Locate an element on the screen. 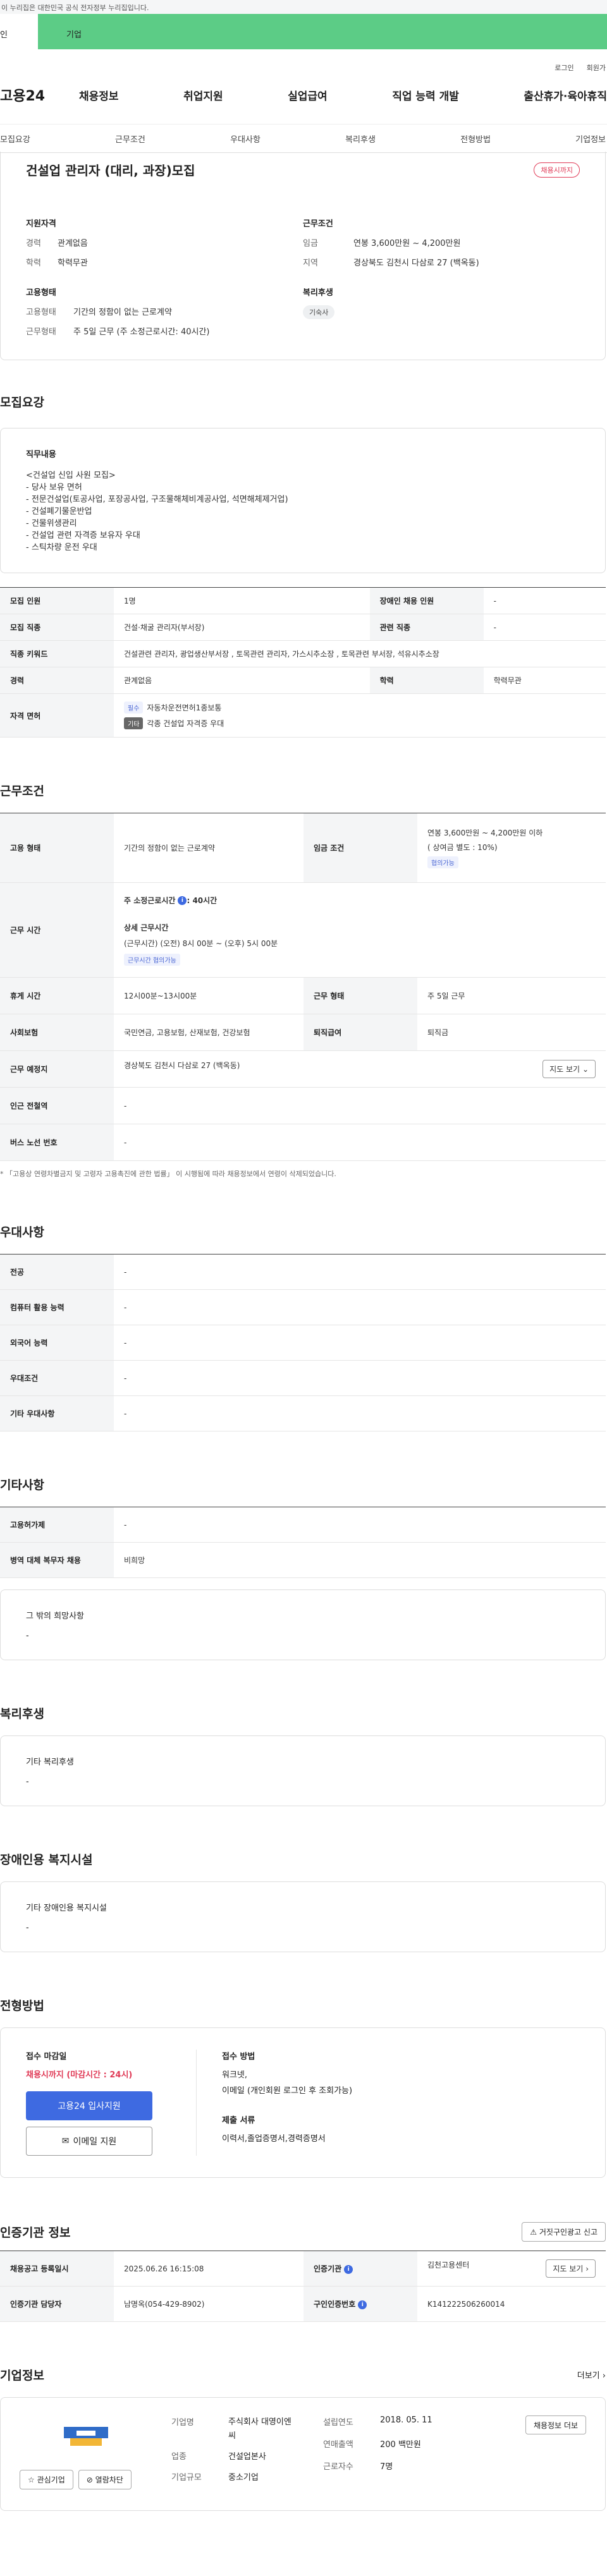 The width and height of the screenshot is (607, 2576). table-row: 모집 인원 1명 장애인 채용 인원 - is located at coordinates (303, 600).